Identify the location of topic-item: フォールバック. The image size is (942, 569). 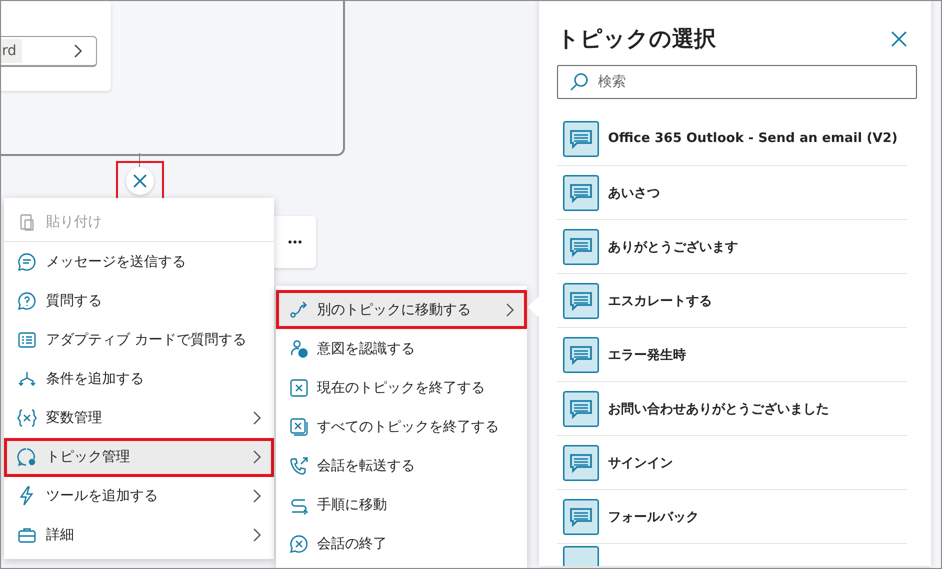
(732, 517).